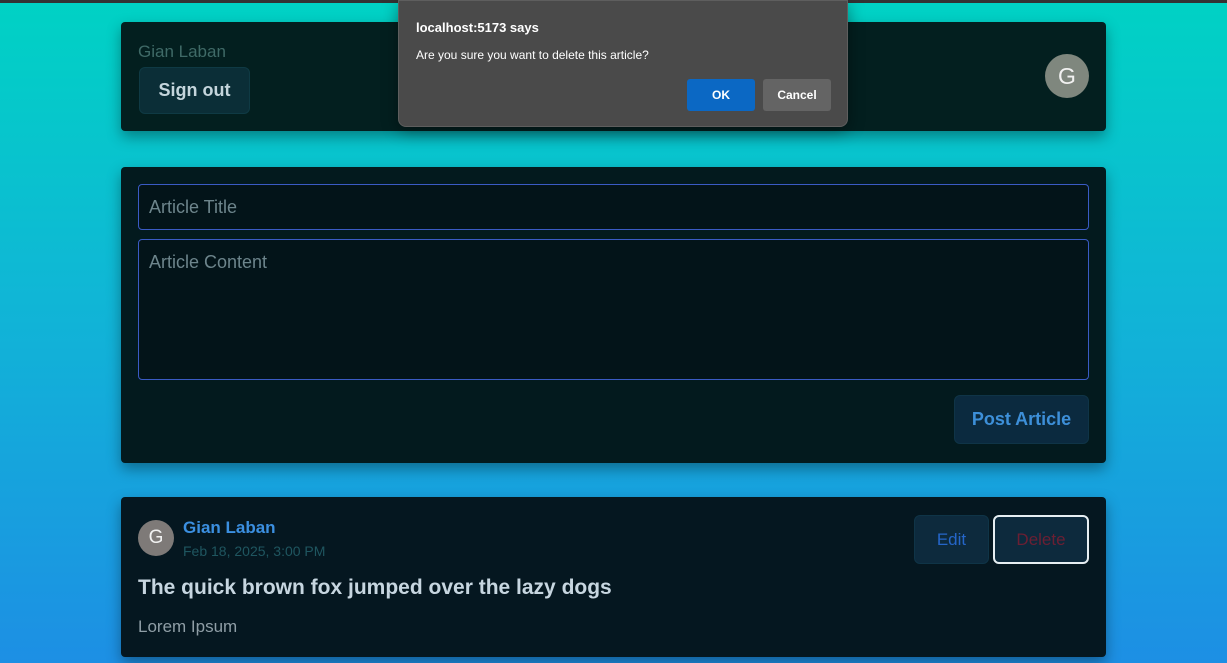  Describe the element at coordinates (1067, 76) in the screenshot. I see `user-avatar: G` at that location.